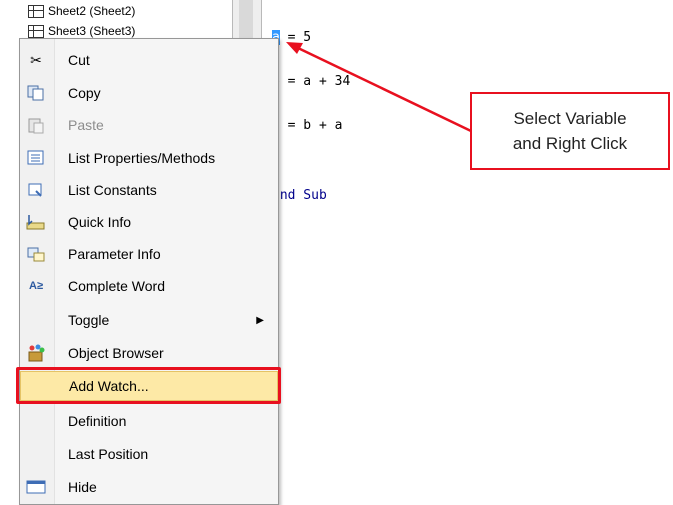 This screenshot has width=673, height=505. What do you see at coordinates (570, 118) in the screenshot?
I see `callout-line-1: Select Variable` at bounding box center [570, 118].